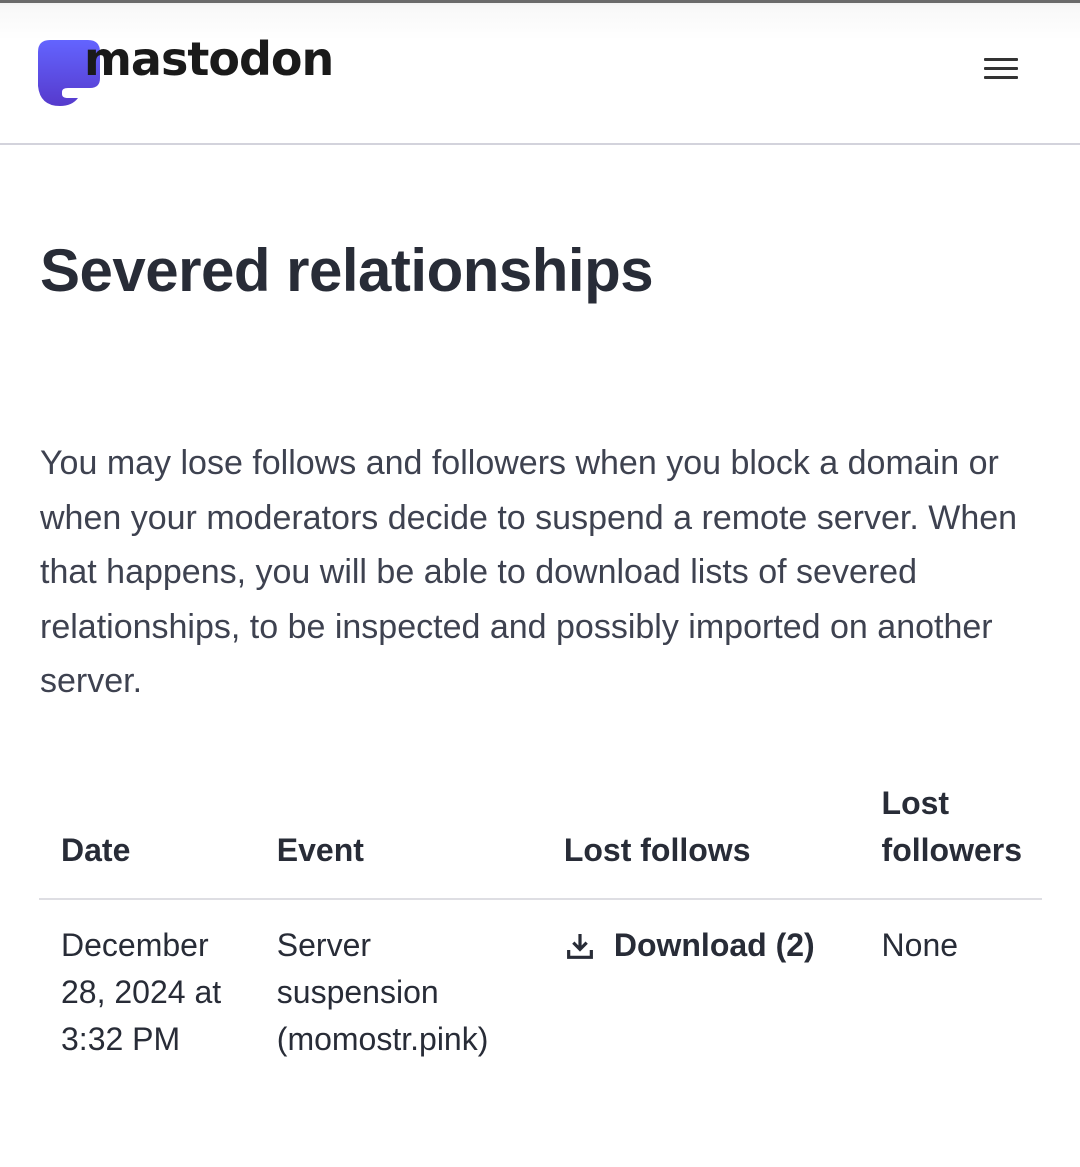 This screenshot has width=1080, height=1167. I want to click on event-cell: Server suspension (momostr.pink), so click(382, 992).